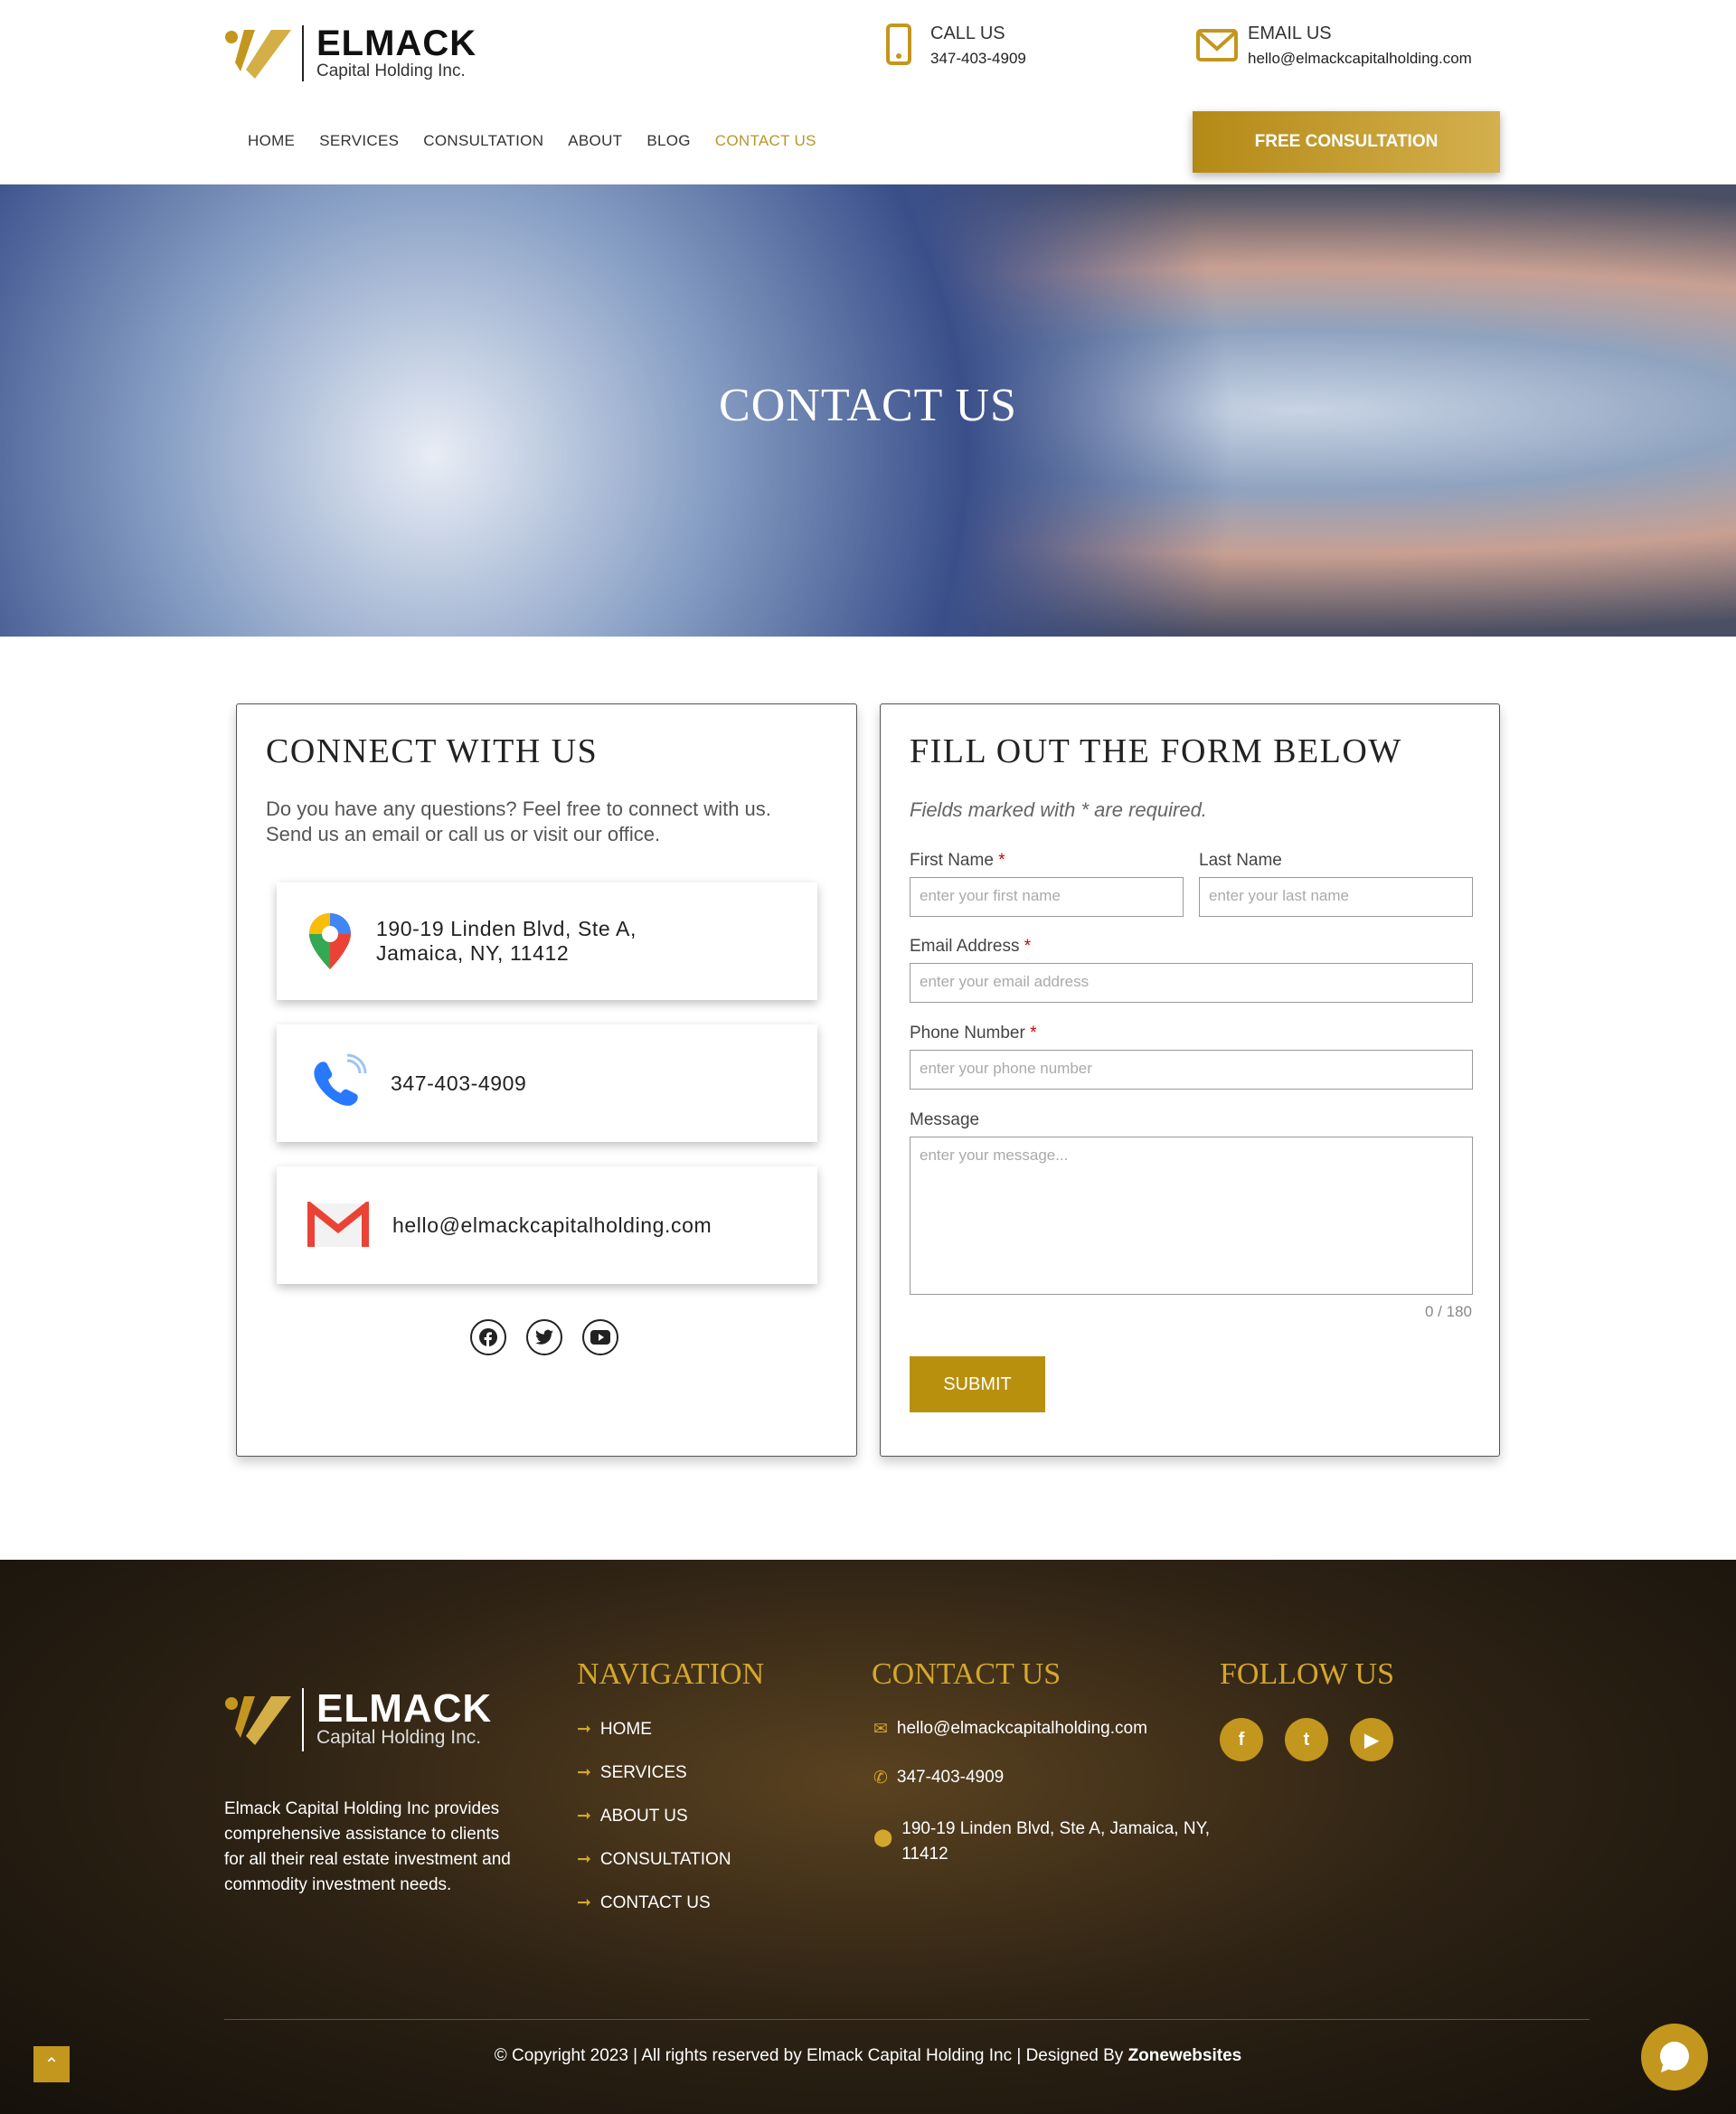  What do you see at coordinates (1360, 59) in the screenshot?
I see `email-value: hello@elmackcapitalholding.com` at bounding box center [1360, 59].